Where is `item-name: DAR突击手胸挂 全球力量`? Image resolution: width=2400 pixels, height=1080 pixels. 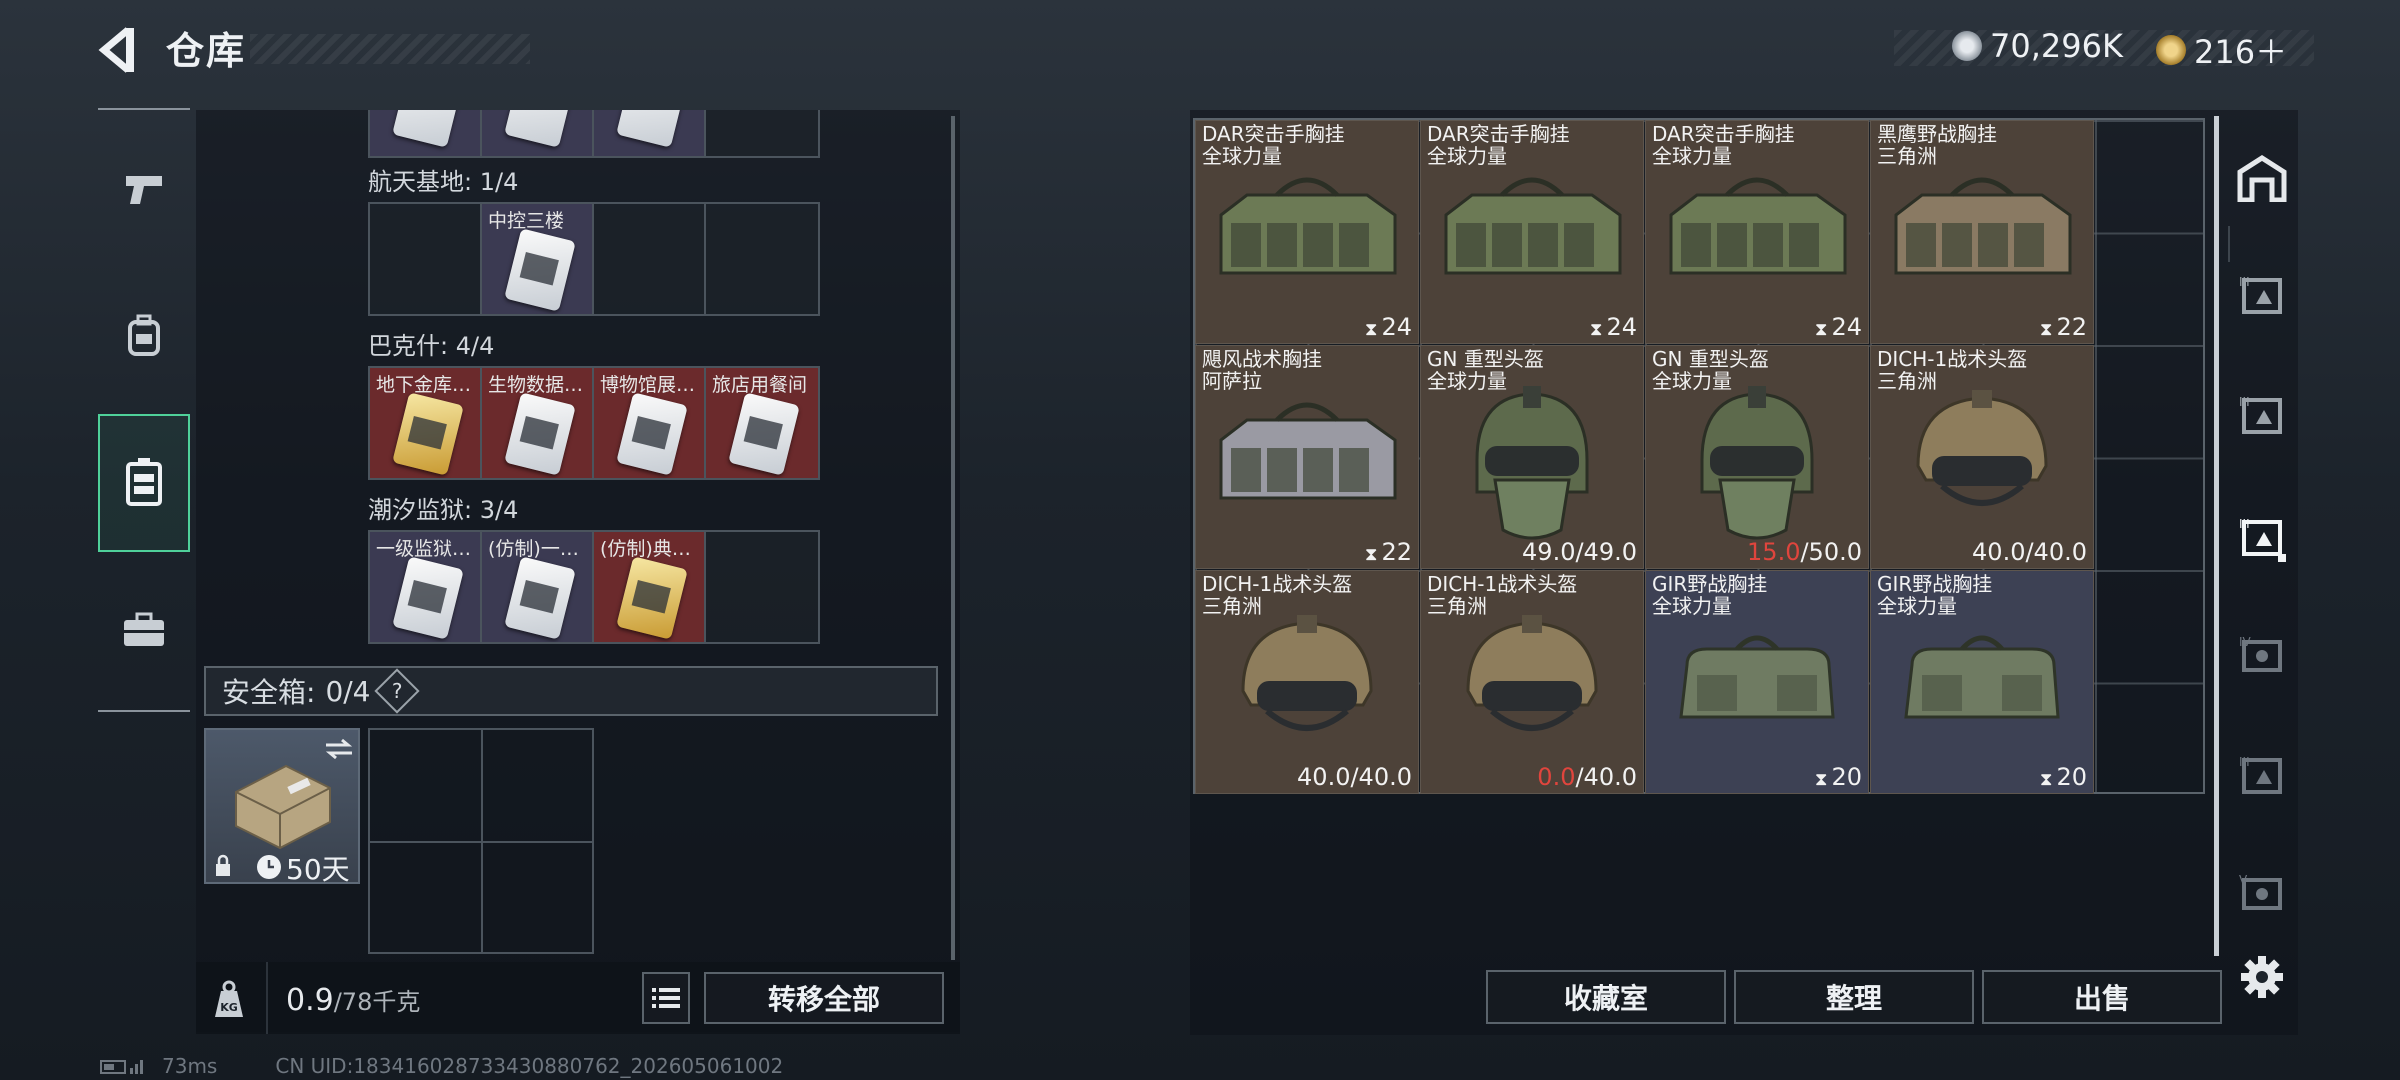
item-name: DAR突击手胸挂 全球力量 is located at coordinates (1498, 145).